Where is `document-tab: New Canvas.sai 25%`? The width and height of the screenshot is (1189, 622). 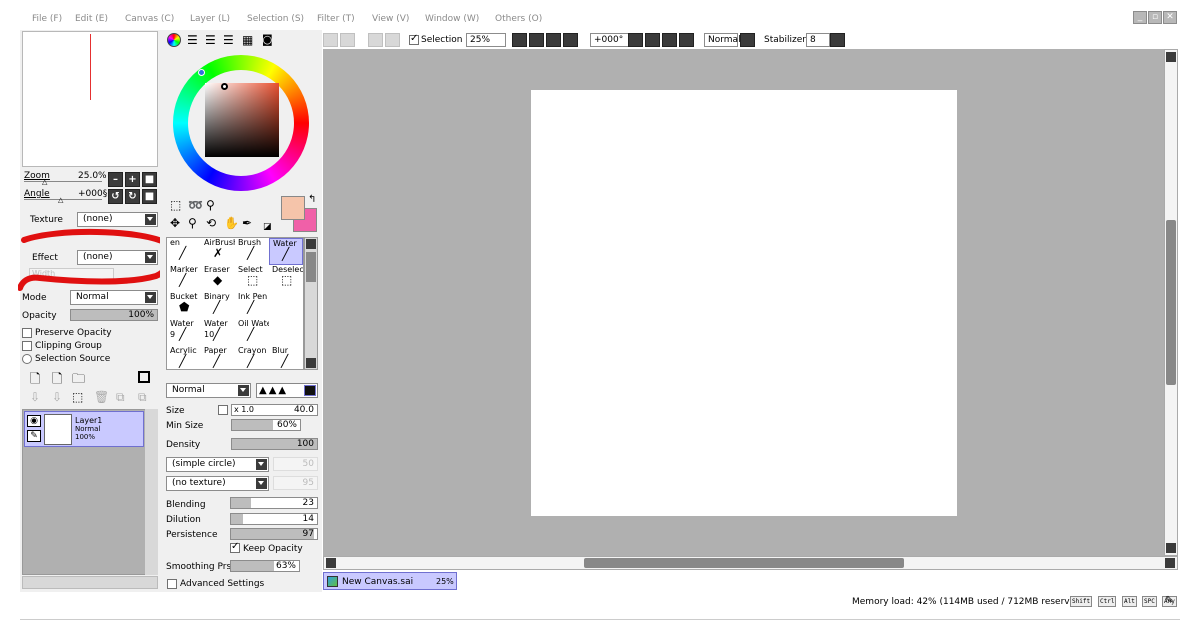
document-tab: New Canvas.sai 25% is located at coordinates (390, 581).